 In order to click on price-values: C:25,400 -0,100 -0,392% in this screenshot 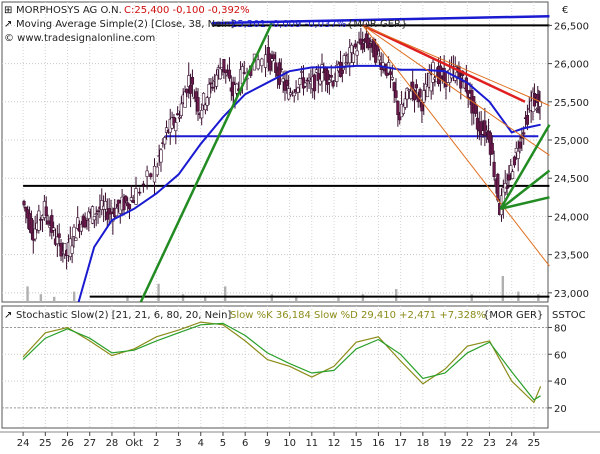, I will do `click(187, 10)`.